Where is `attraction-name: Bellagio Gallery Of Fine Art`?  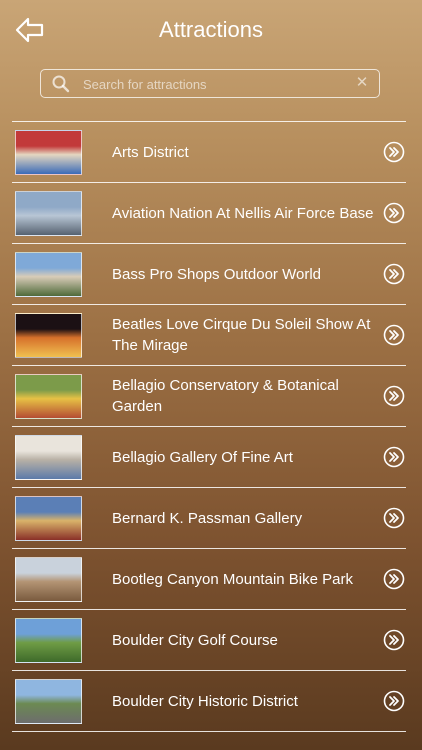 attraction-name: Bellagio Gallery Of Fine Art is located at coordinates (202, 457).